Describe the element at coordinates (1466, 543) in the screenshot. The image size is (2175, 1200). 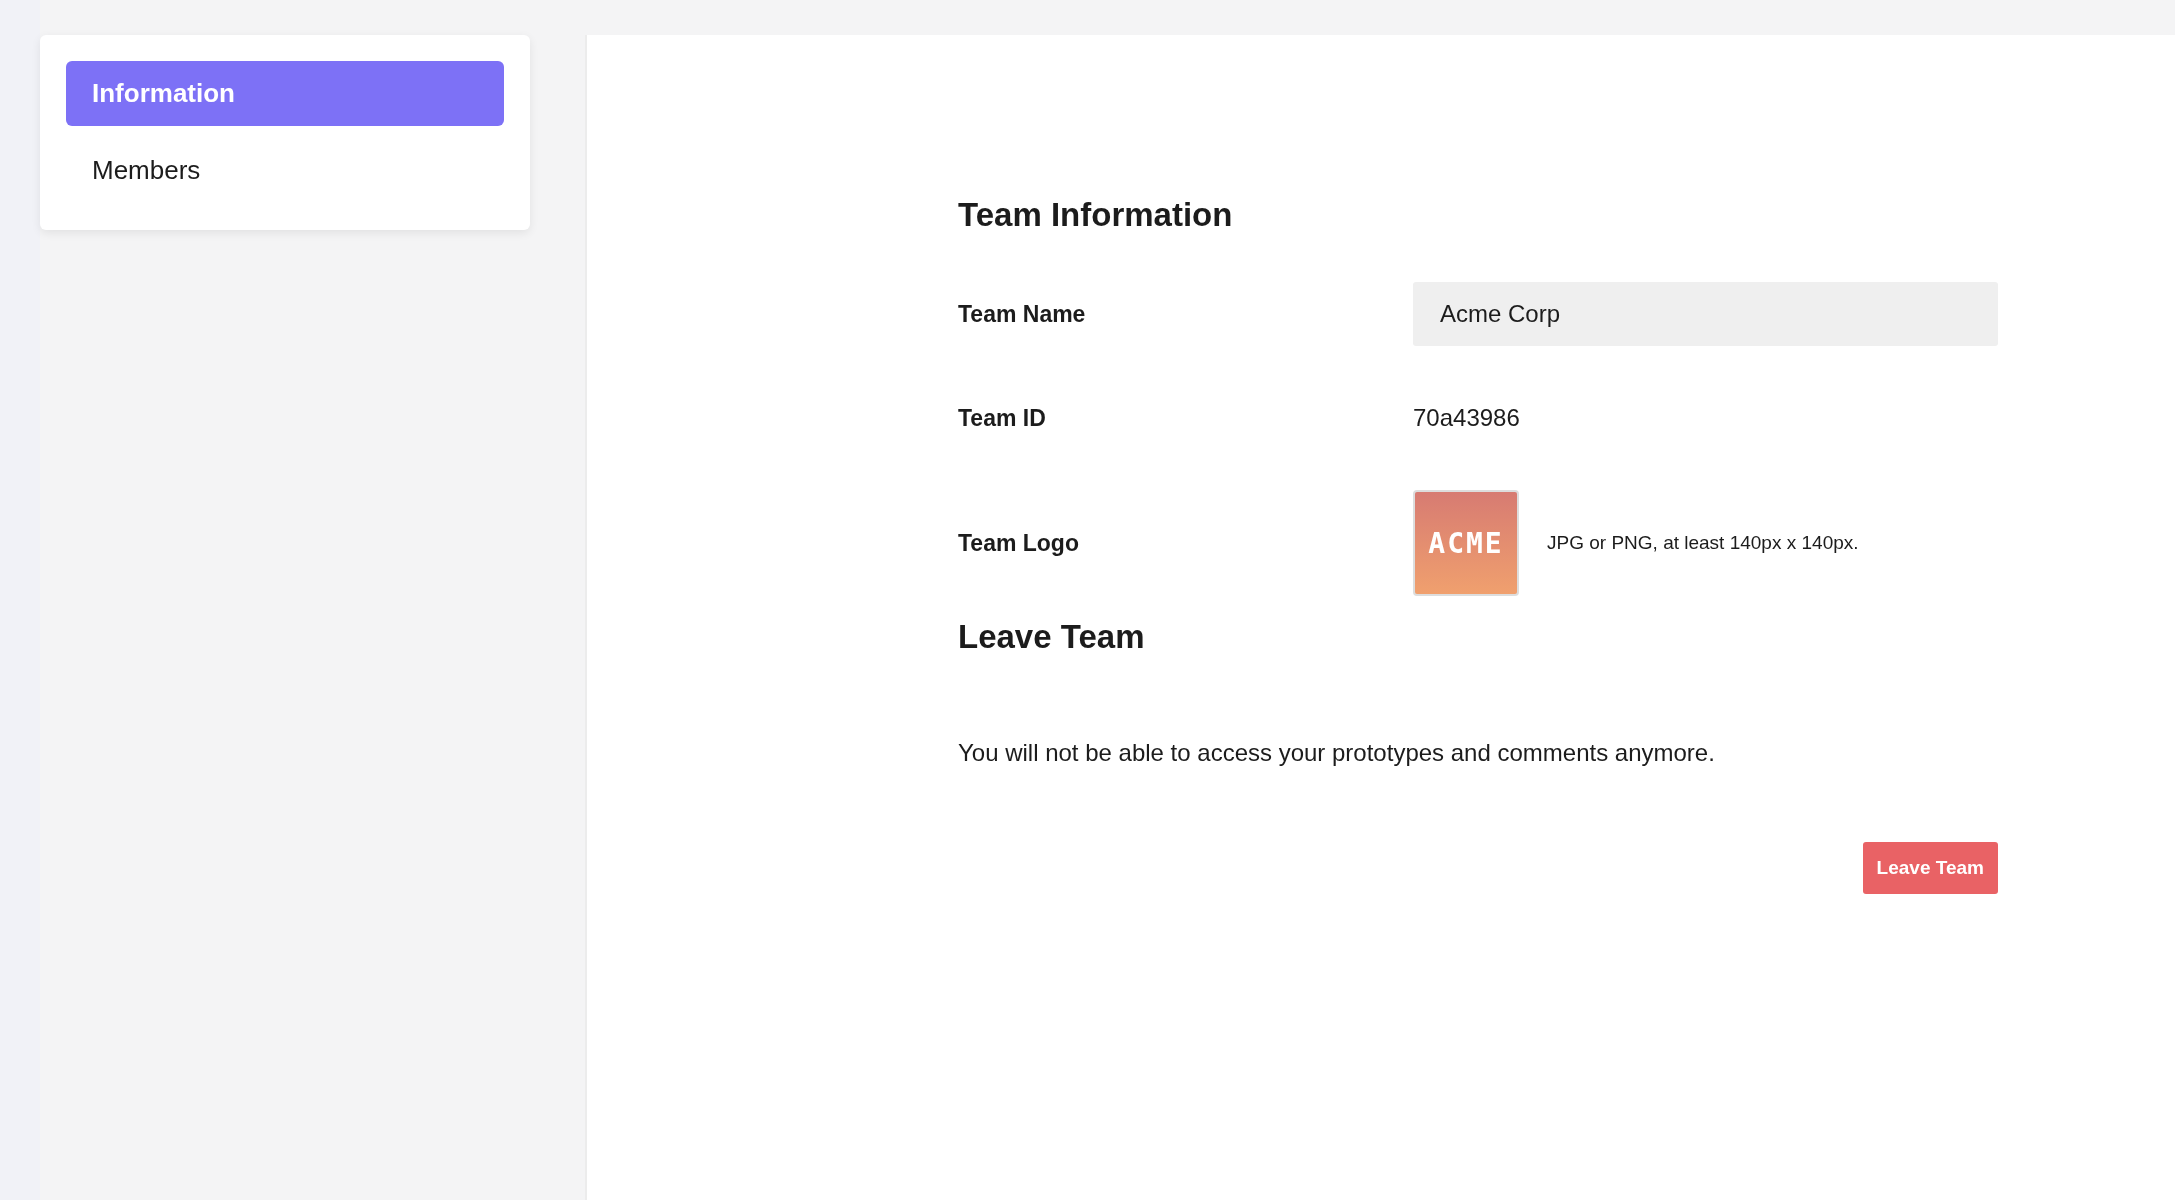
I see `team-logo: ACME` at that location.